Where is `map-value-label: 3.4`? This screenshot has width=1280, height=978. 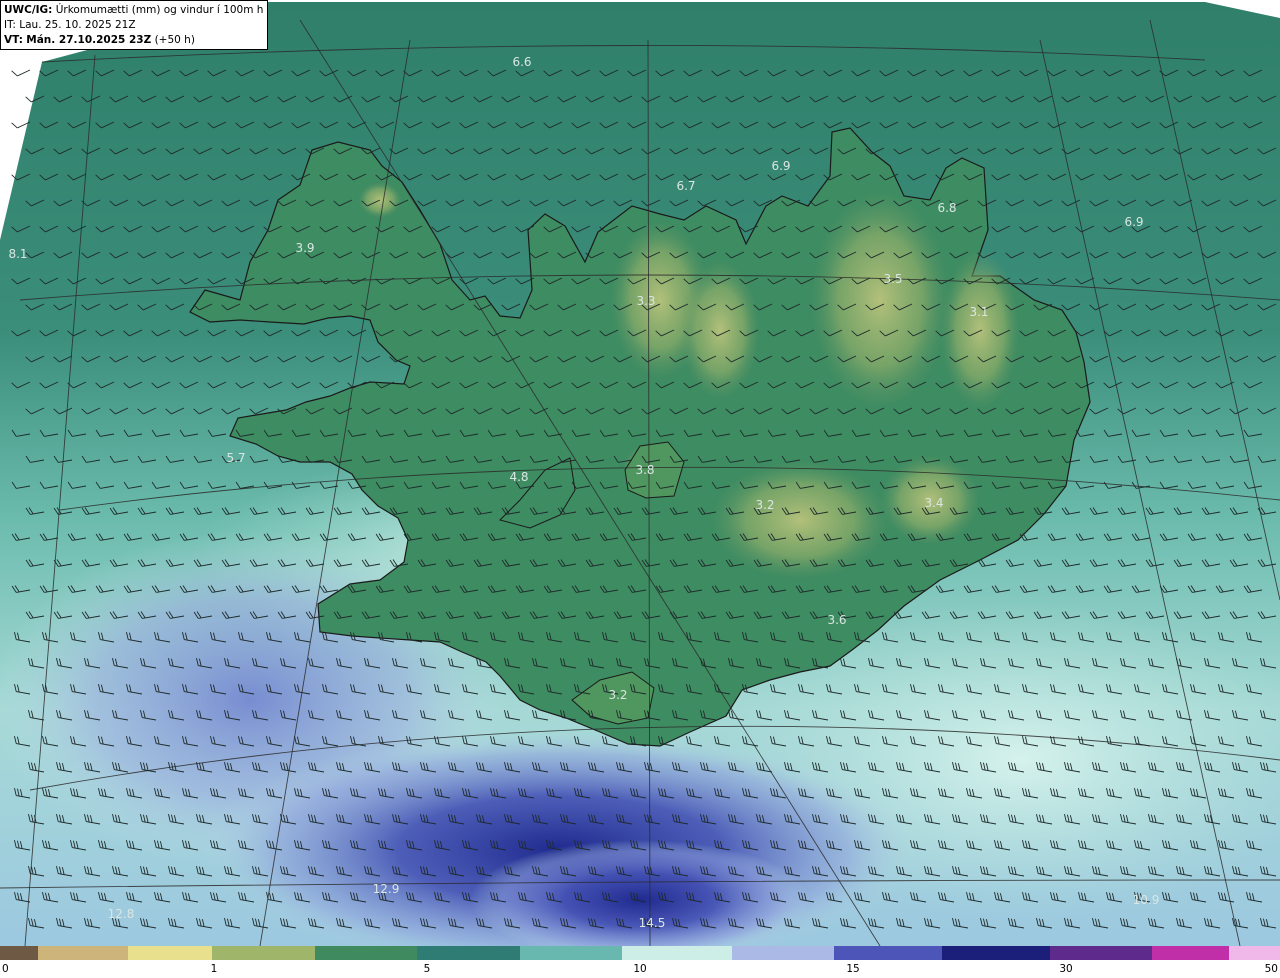 map-value-label: 3.4 is located at coordinates (933, 503).